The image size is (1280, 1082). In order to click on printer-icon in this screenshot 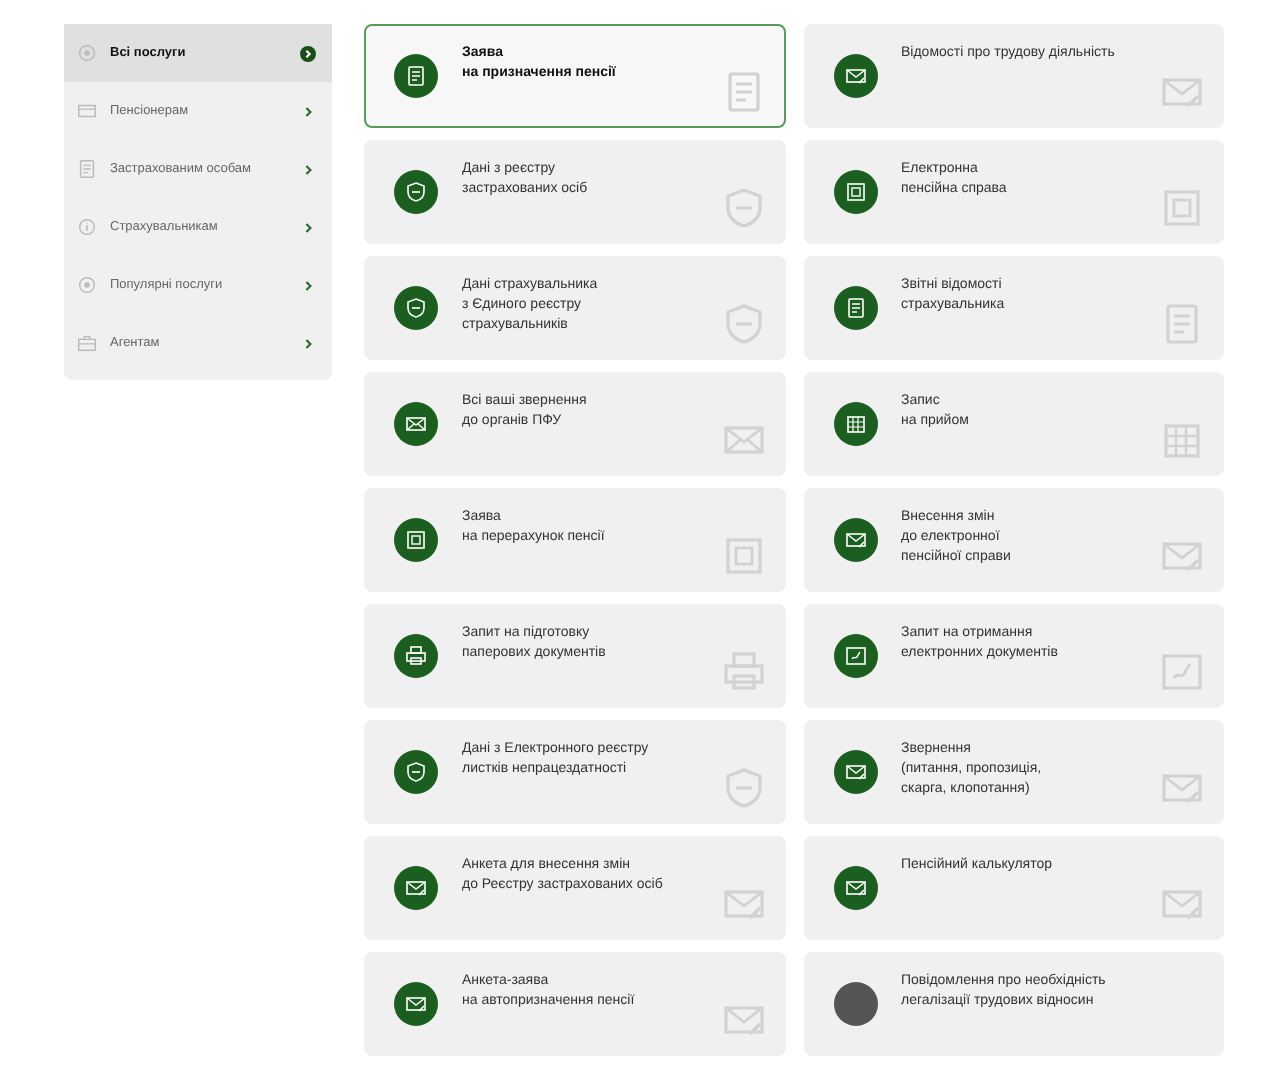, I will do `click(743, 672)`.